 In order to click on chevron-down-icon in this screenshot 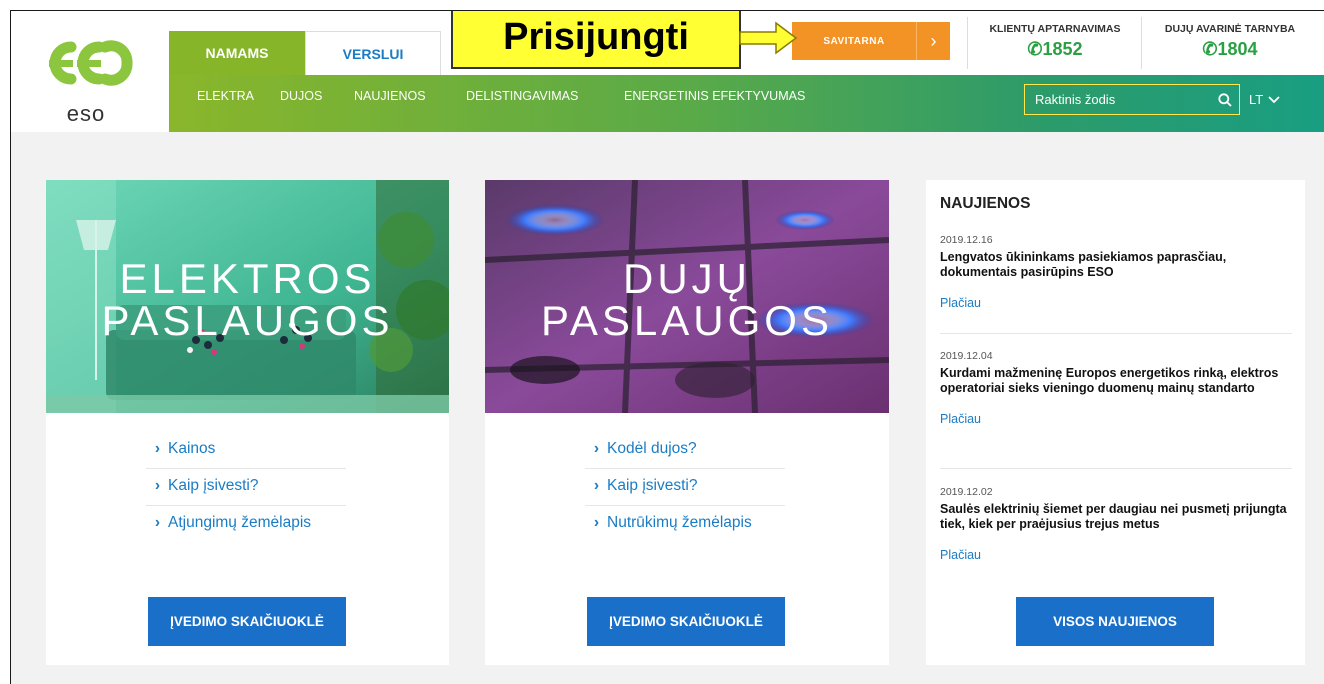, I will do `click(1274, 99)`.